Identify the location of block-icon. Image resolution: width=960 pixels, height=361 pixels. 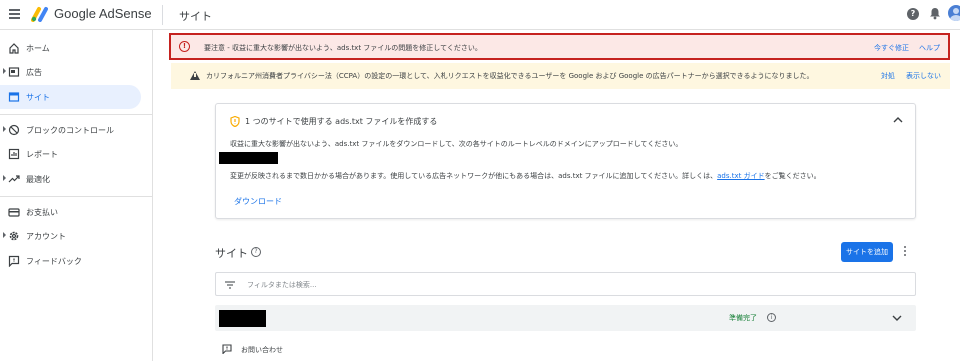
(14, 130).